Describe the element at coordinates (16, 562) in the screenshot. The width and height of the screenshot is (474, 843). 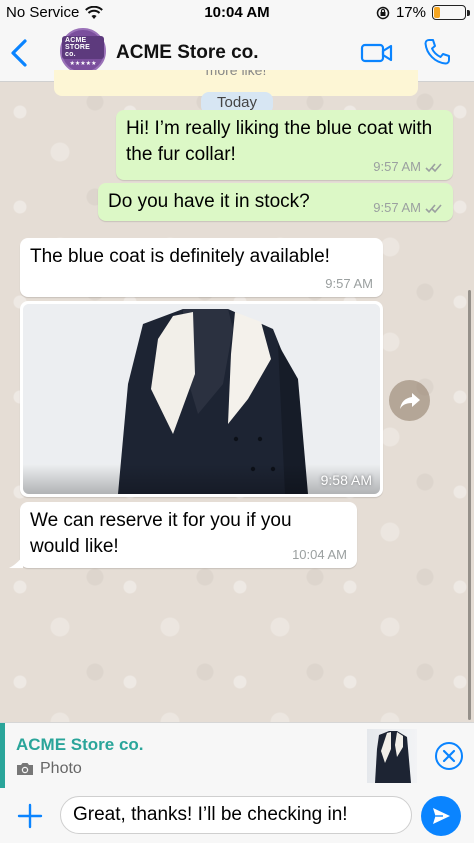
I see `bubble-tail` at that location.